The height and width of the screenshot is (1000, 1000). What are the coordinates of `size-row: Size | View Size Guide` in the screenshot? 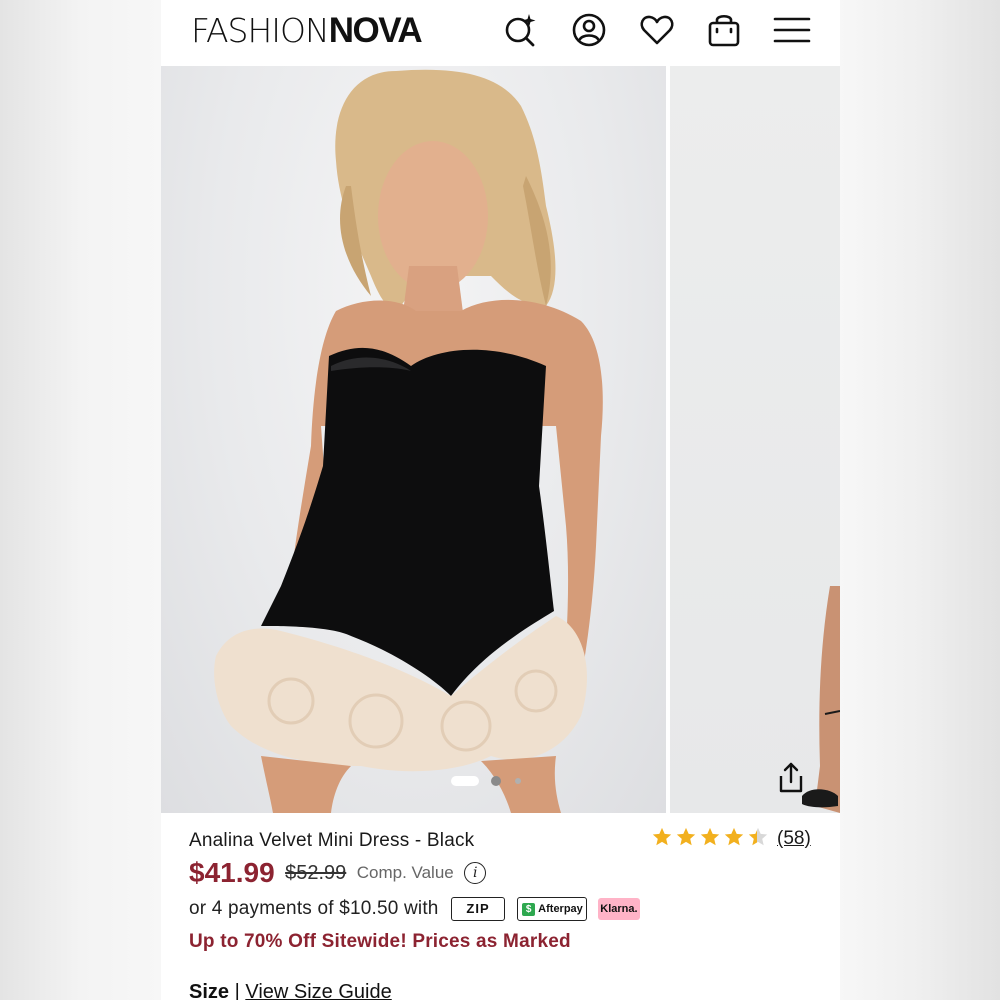 It's located at (290, 990).